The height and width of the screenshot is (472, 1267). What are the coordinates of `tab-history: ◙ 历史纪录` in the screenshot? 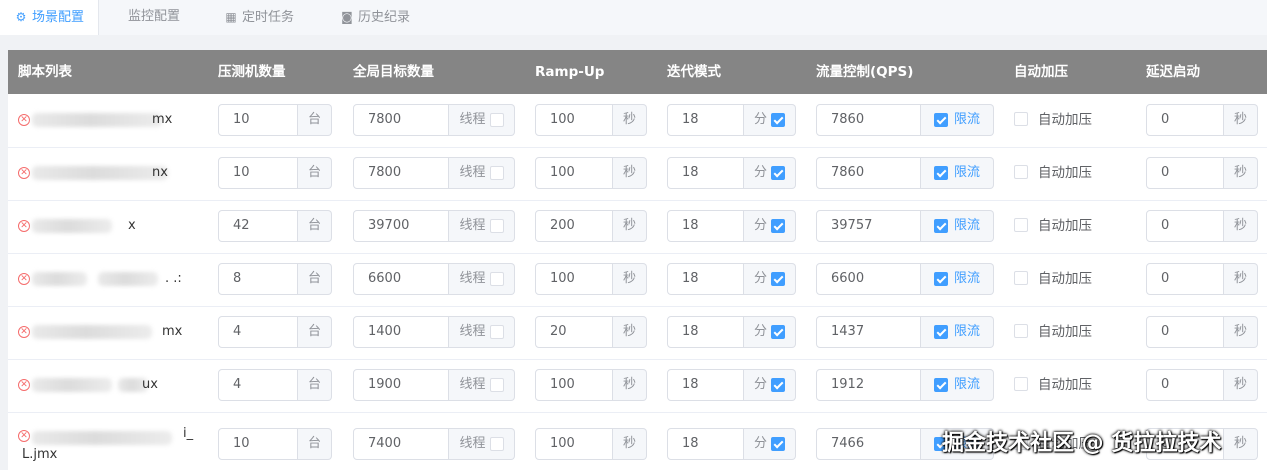 It's located at (375, 17).